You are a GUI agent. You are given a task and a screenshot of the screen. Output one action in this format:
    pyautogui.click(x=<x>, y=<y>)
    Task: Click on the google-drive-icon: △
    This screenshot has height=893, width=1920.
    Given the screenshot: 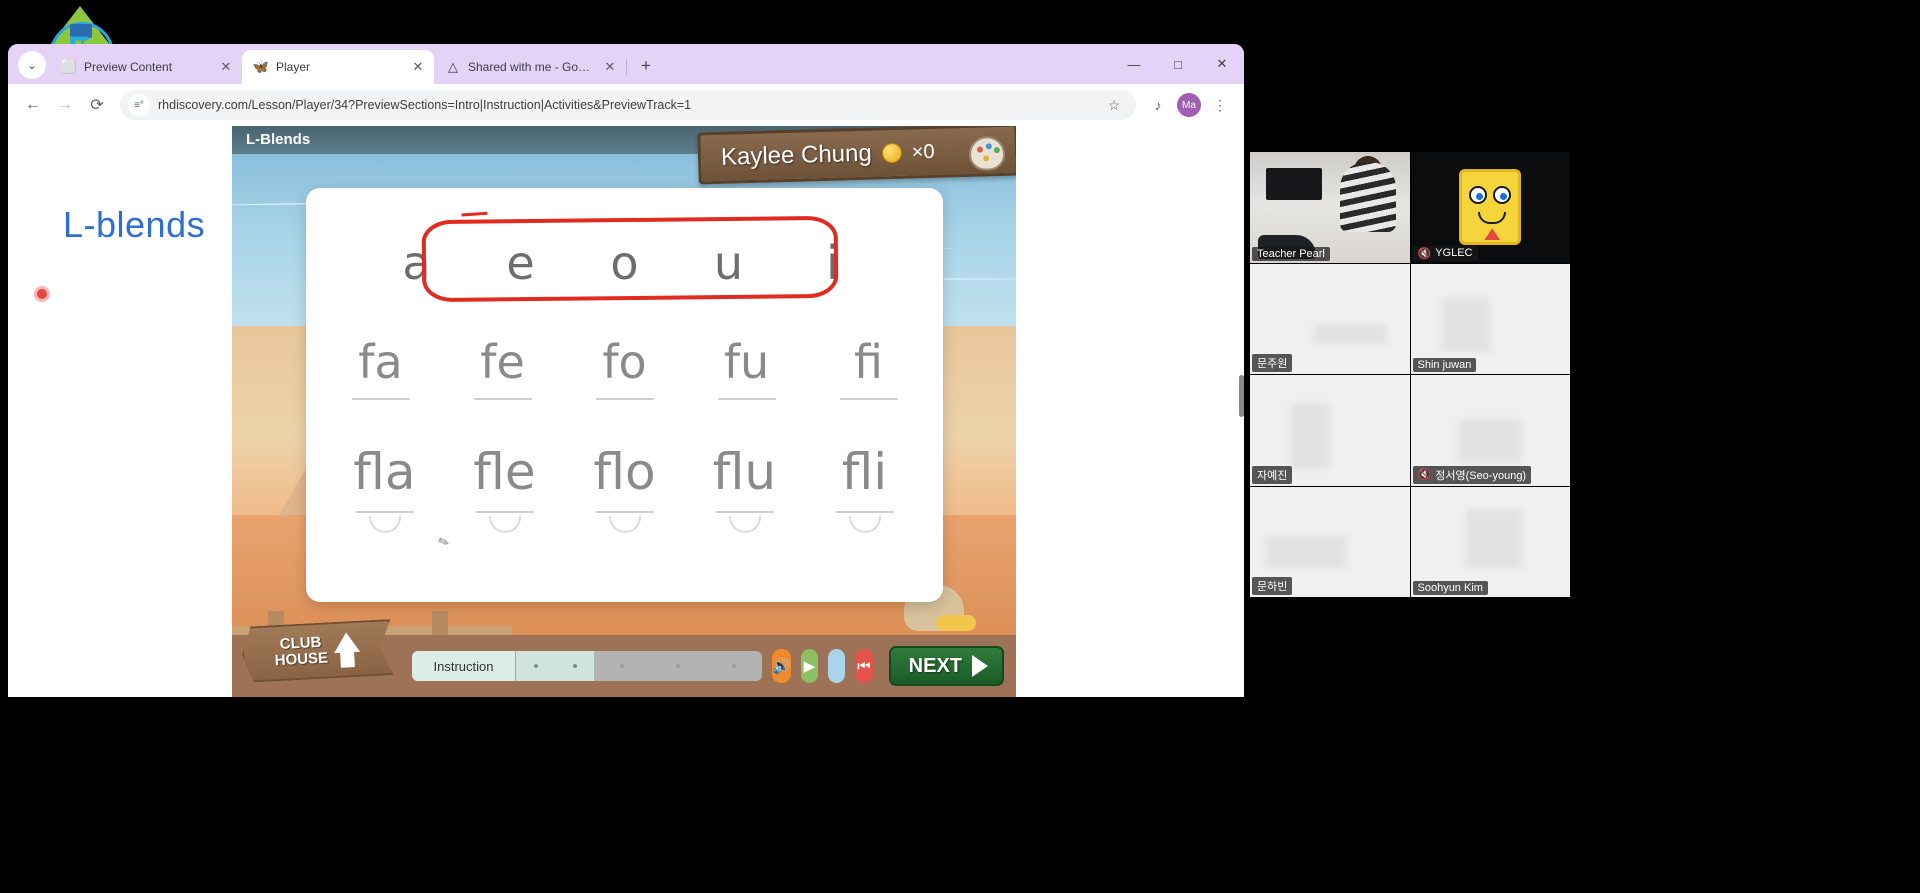 What is the action you would take?
    pyautogui.click(x=453, y=66)
    